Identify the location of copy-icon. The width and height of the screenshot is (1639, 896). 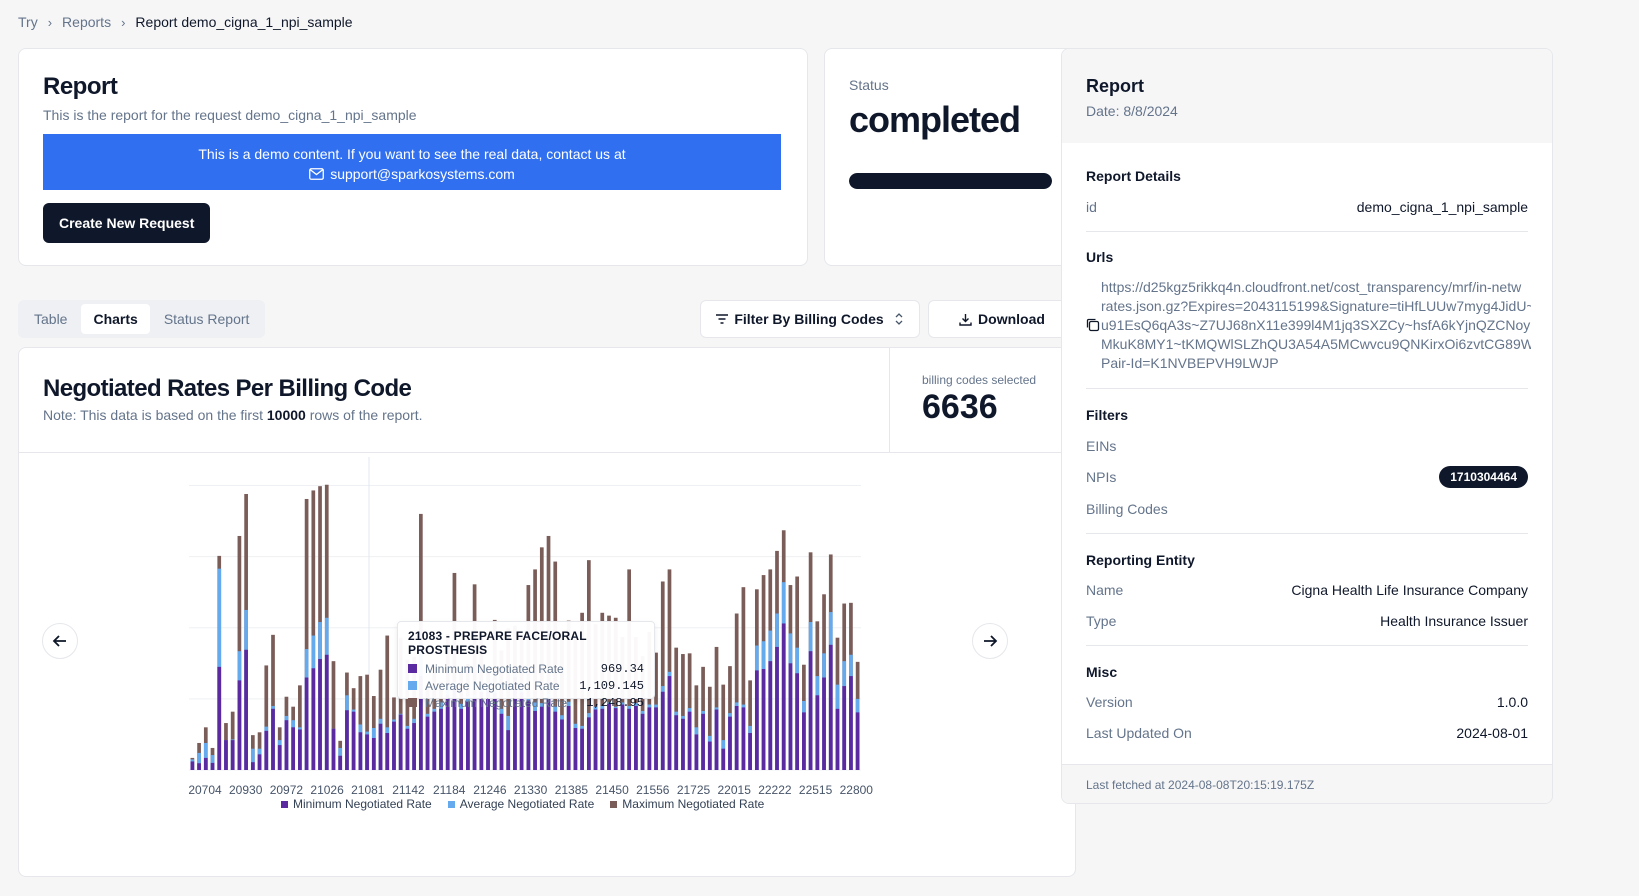
(1093, 325).